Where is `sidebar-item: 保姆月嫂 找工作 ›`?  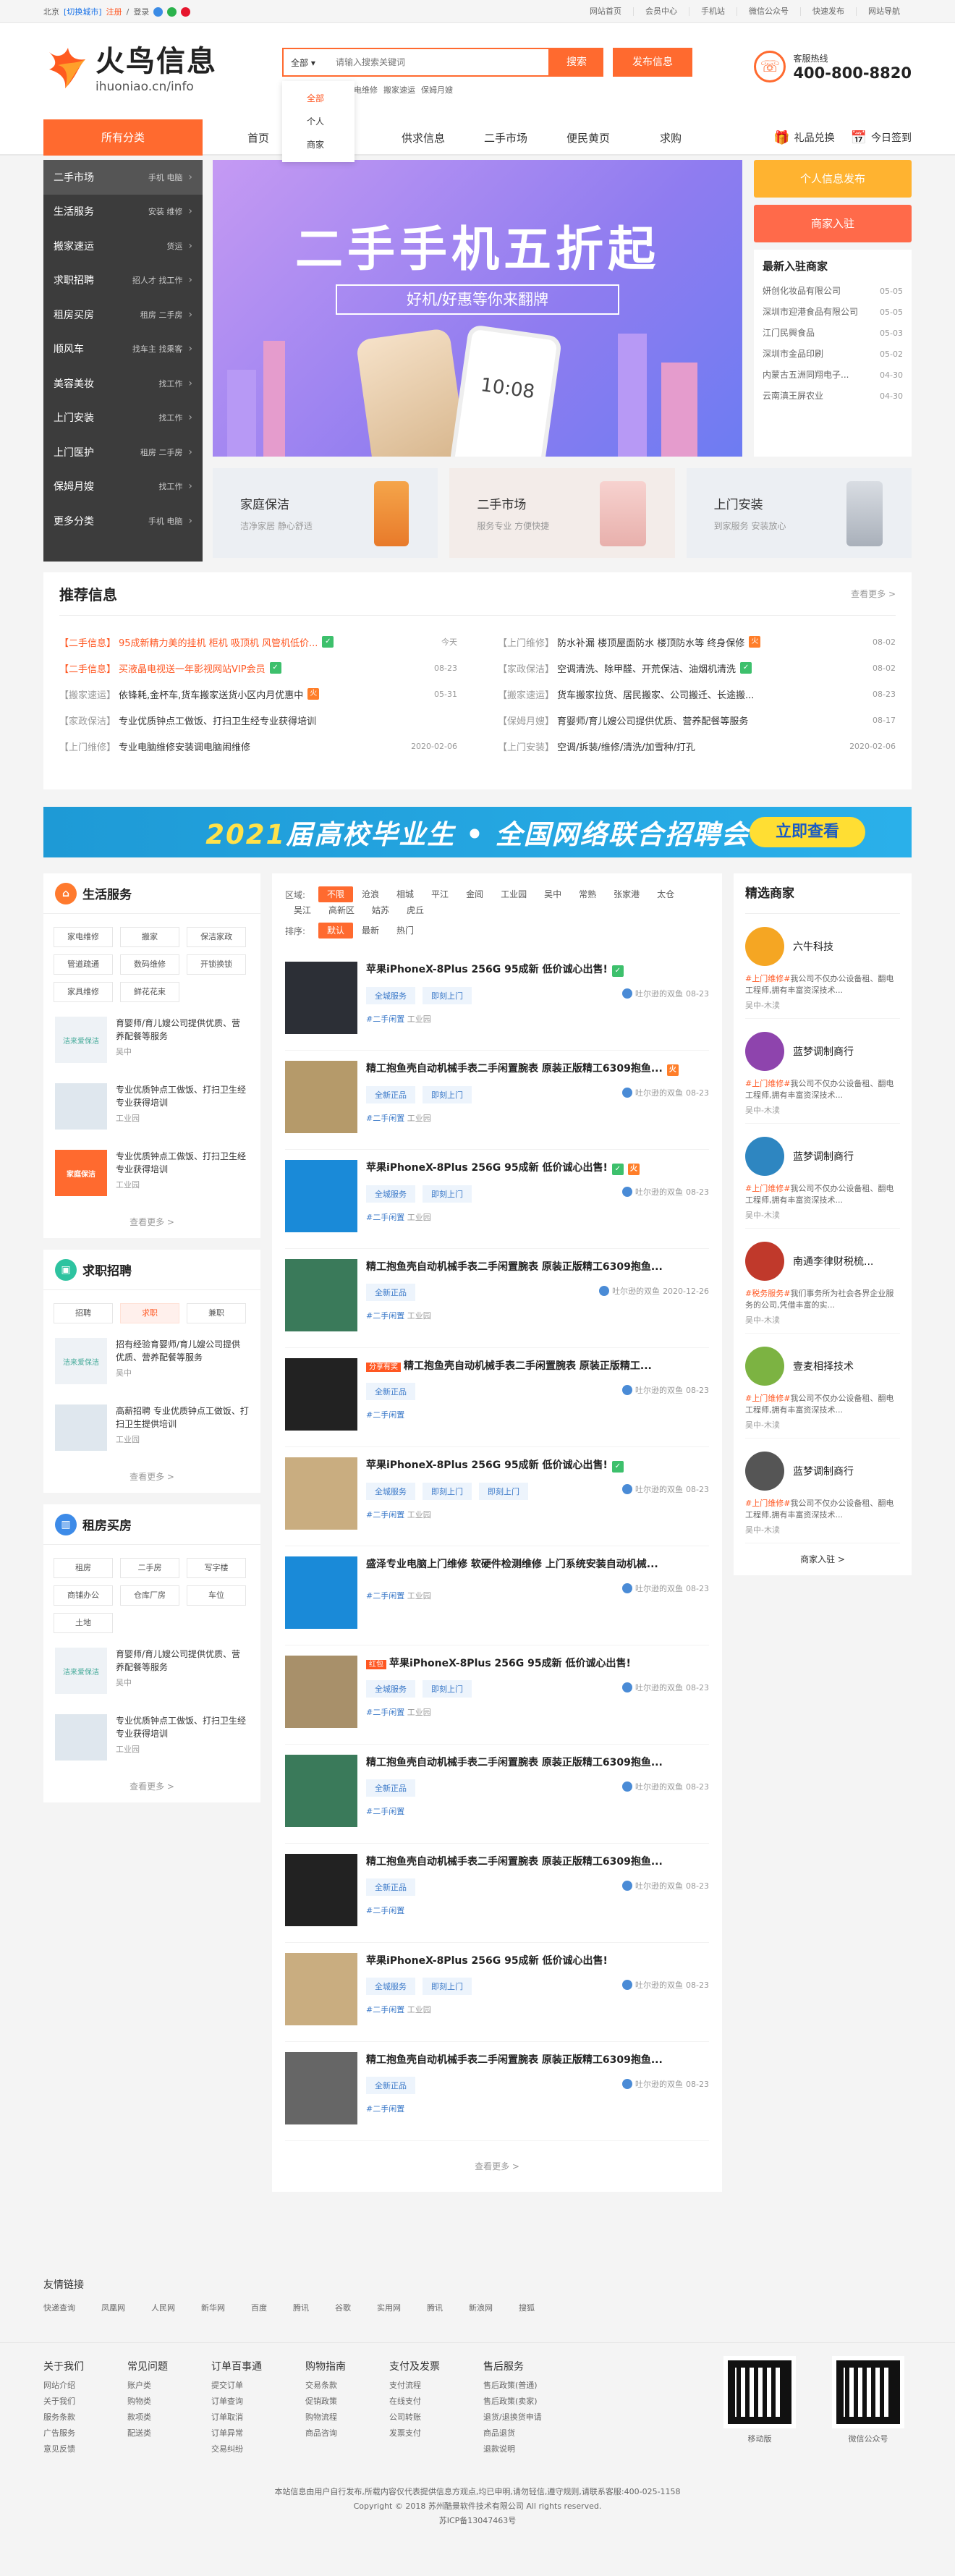
sidebar-item: 保姆月嫂 找工作 › is located at coordinates (123, 487).